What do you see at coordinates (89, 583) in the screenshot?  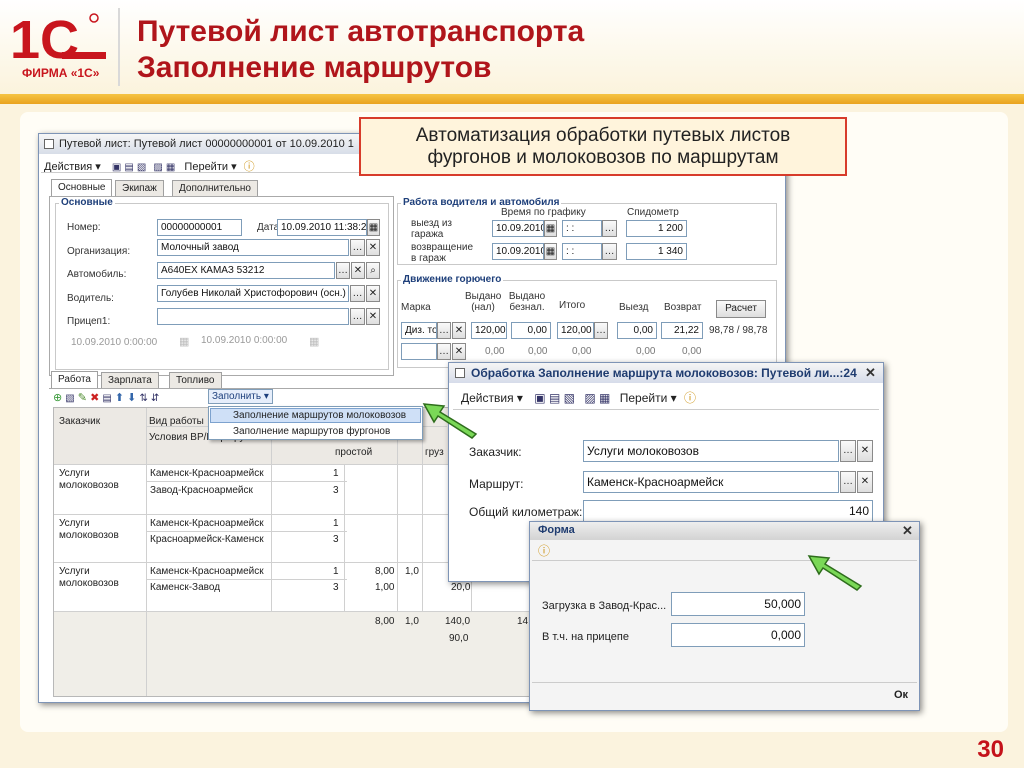 I see `customer-3-line2: молоковозов` at bounding box center [89, 583].